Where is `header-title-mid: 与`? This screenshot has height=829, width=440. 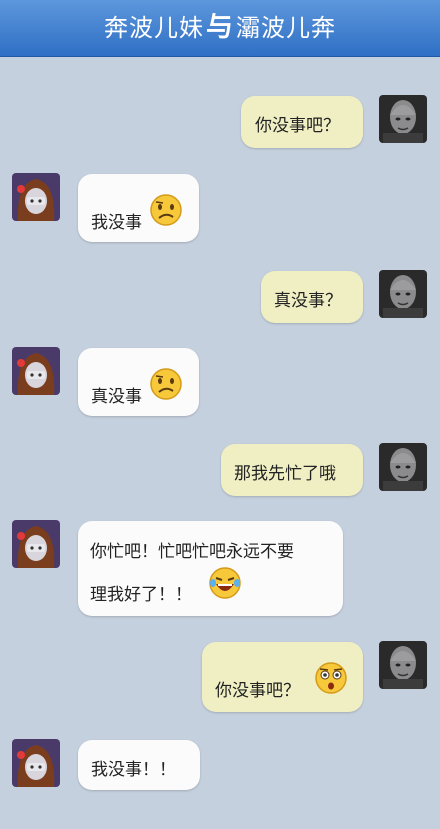
header-title-mid: 与 is located at coordinates (220, 27).